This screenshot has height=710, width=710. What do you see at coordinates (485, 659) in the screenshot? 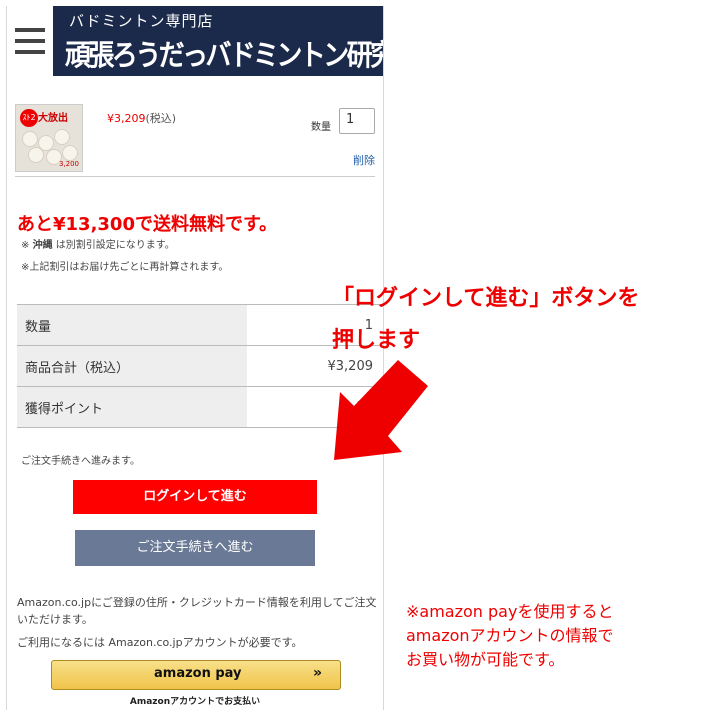
I see `amazon-note-line-3: お買い物が可能です。` at bounding box center [485, 659].